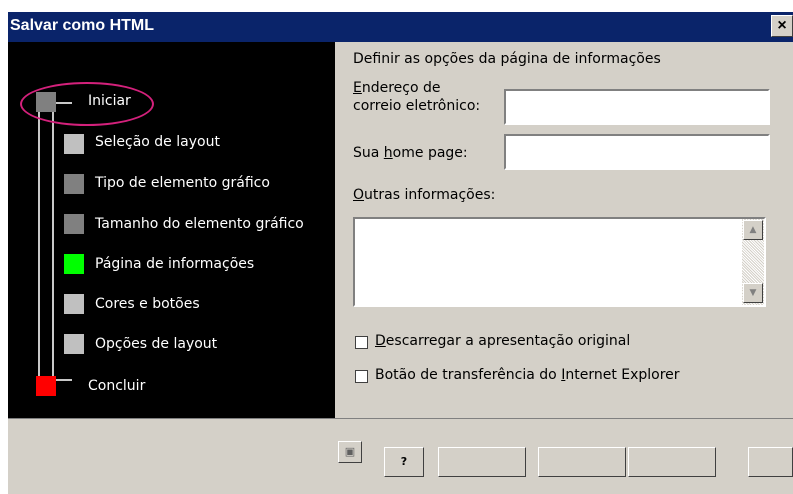 This screenshot has width=793, height=494. I want to click on textarea-scrollbar: ▲ ▼, so click(753, 262).